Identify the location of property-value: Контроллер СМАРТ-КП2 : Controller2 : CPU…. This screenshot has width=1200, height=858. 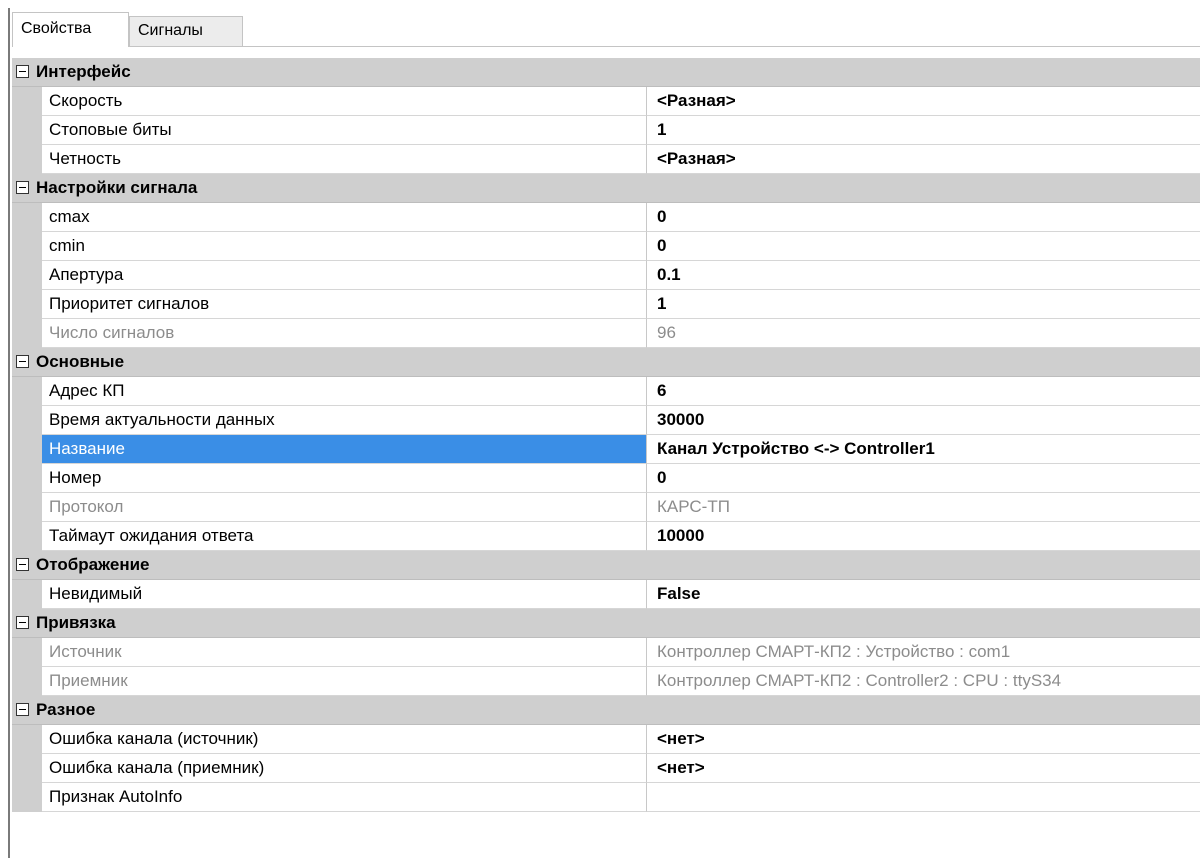
(923, 681).